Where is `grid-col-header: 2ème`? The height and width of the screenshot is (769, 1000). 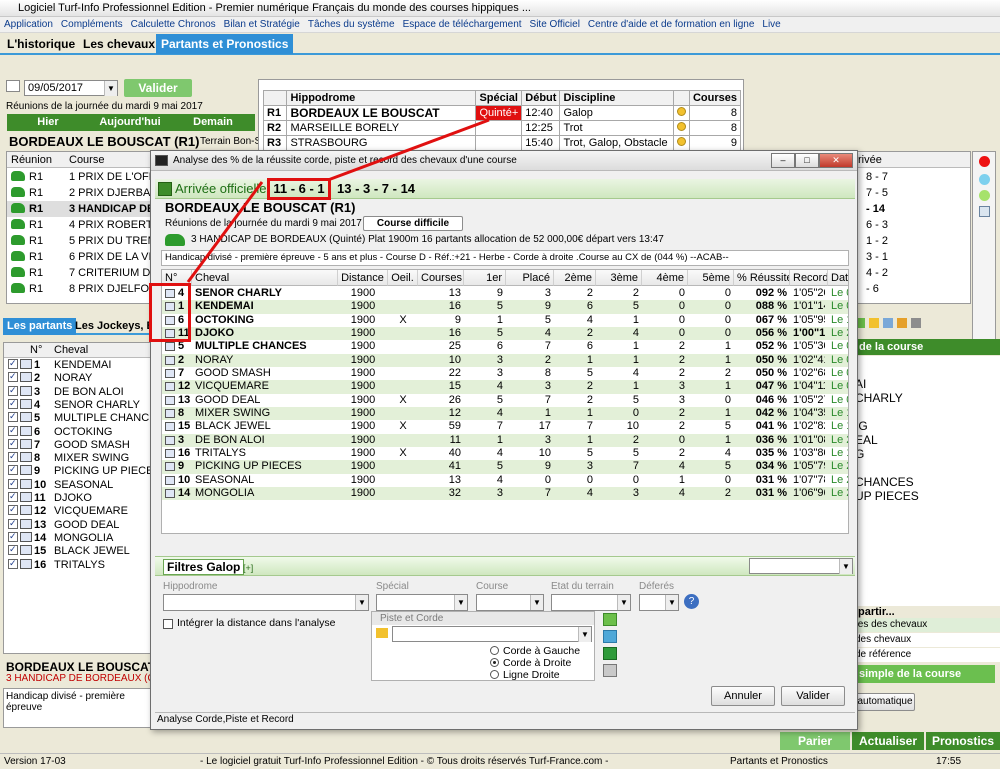
grid-col-header: 2ème is located at coordinates (575, 278).